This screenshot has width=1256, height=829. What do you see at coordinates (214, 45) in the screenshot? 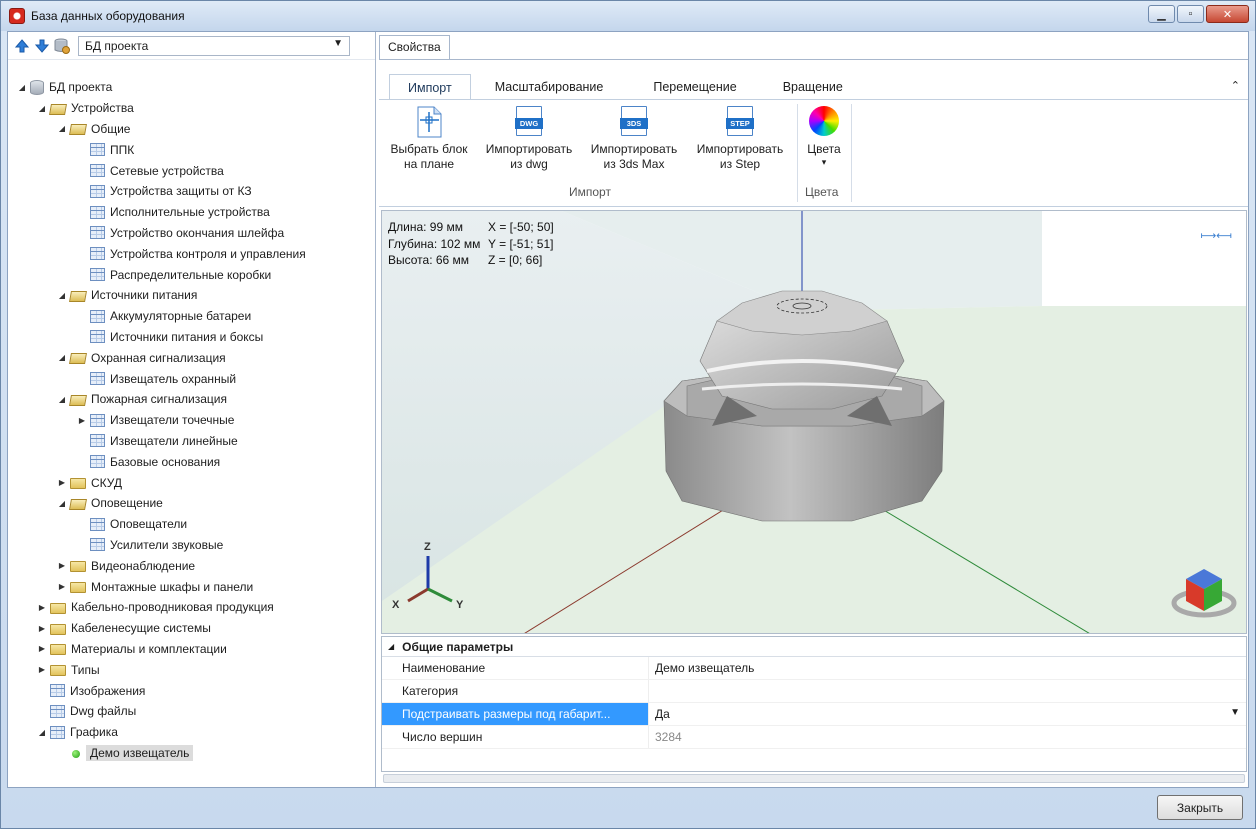
I see `database-selector: БД проекта ▼` at bounding box center [214, 45].